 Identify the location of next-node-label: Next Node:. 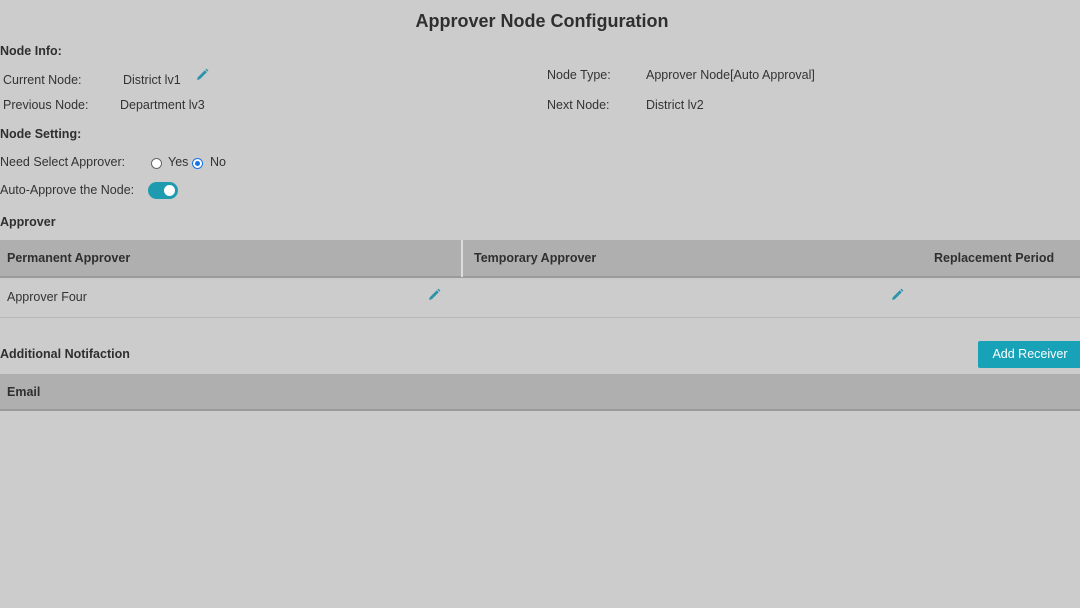
(578, 105).